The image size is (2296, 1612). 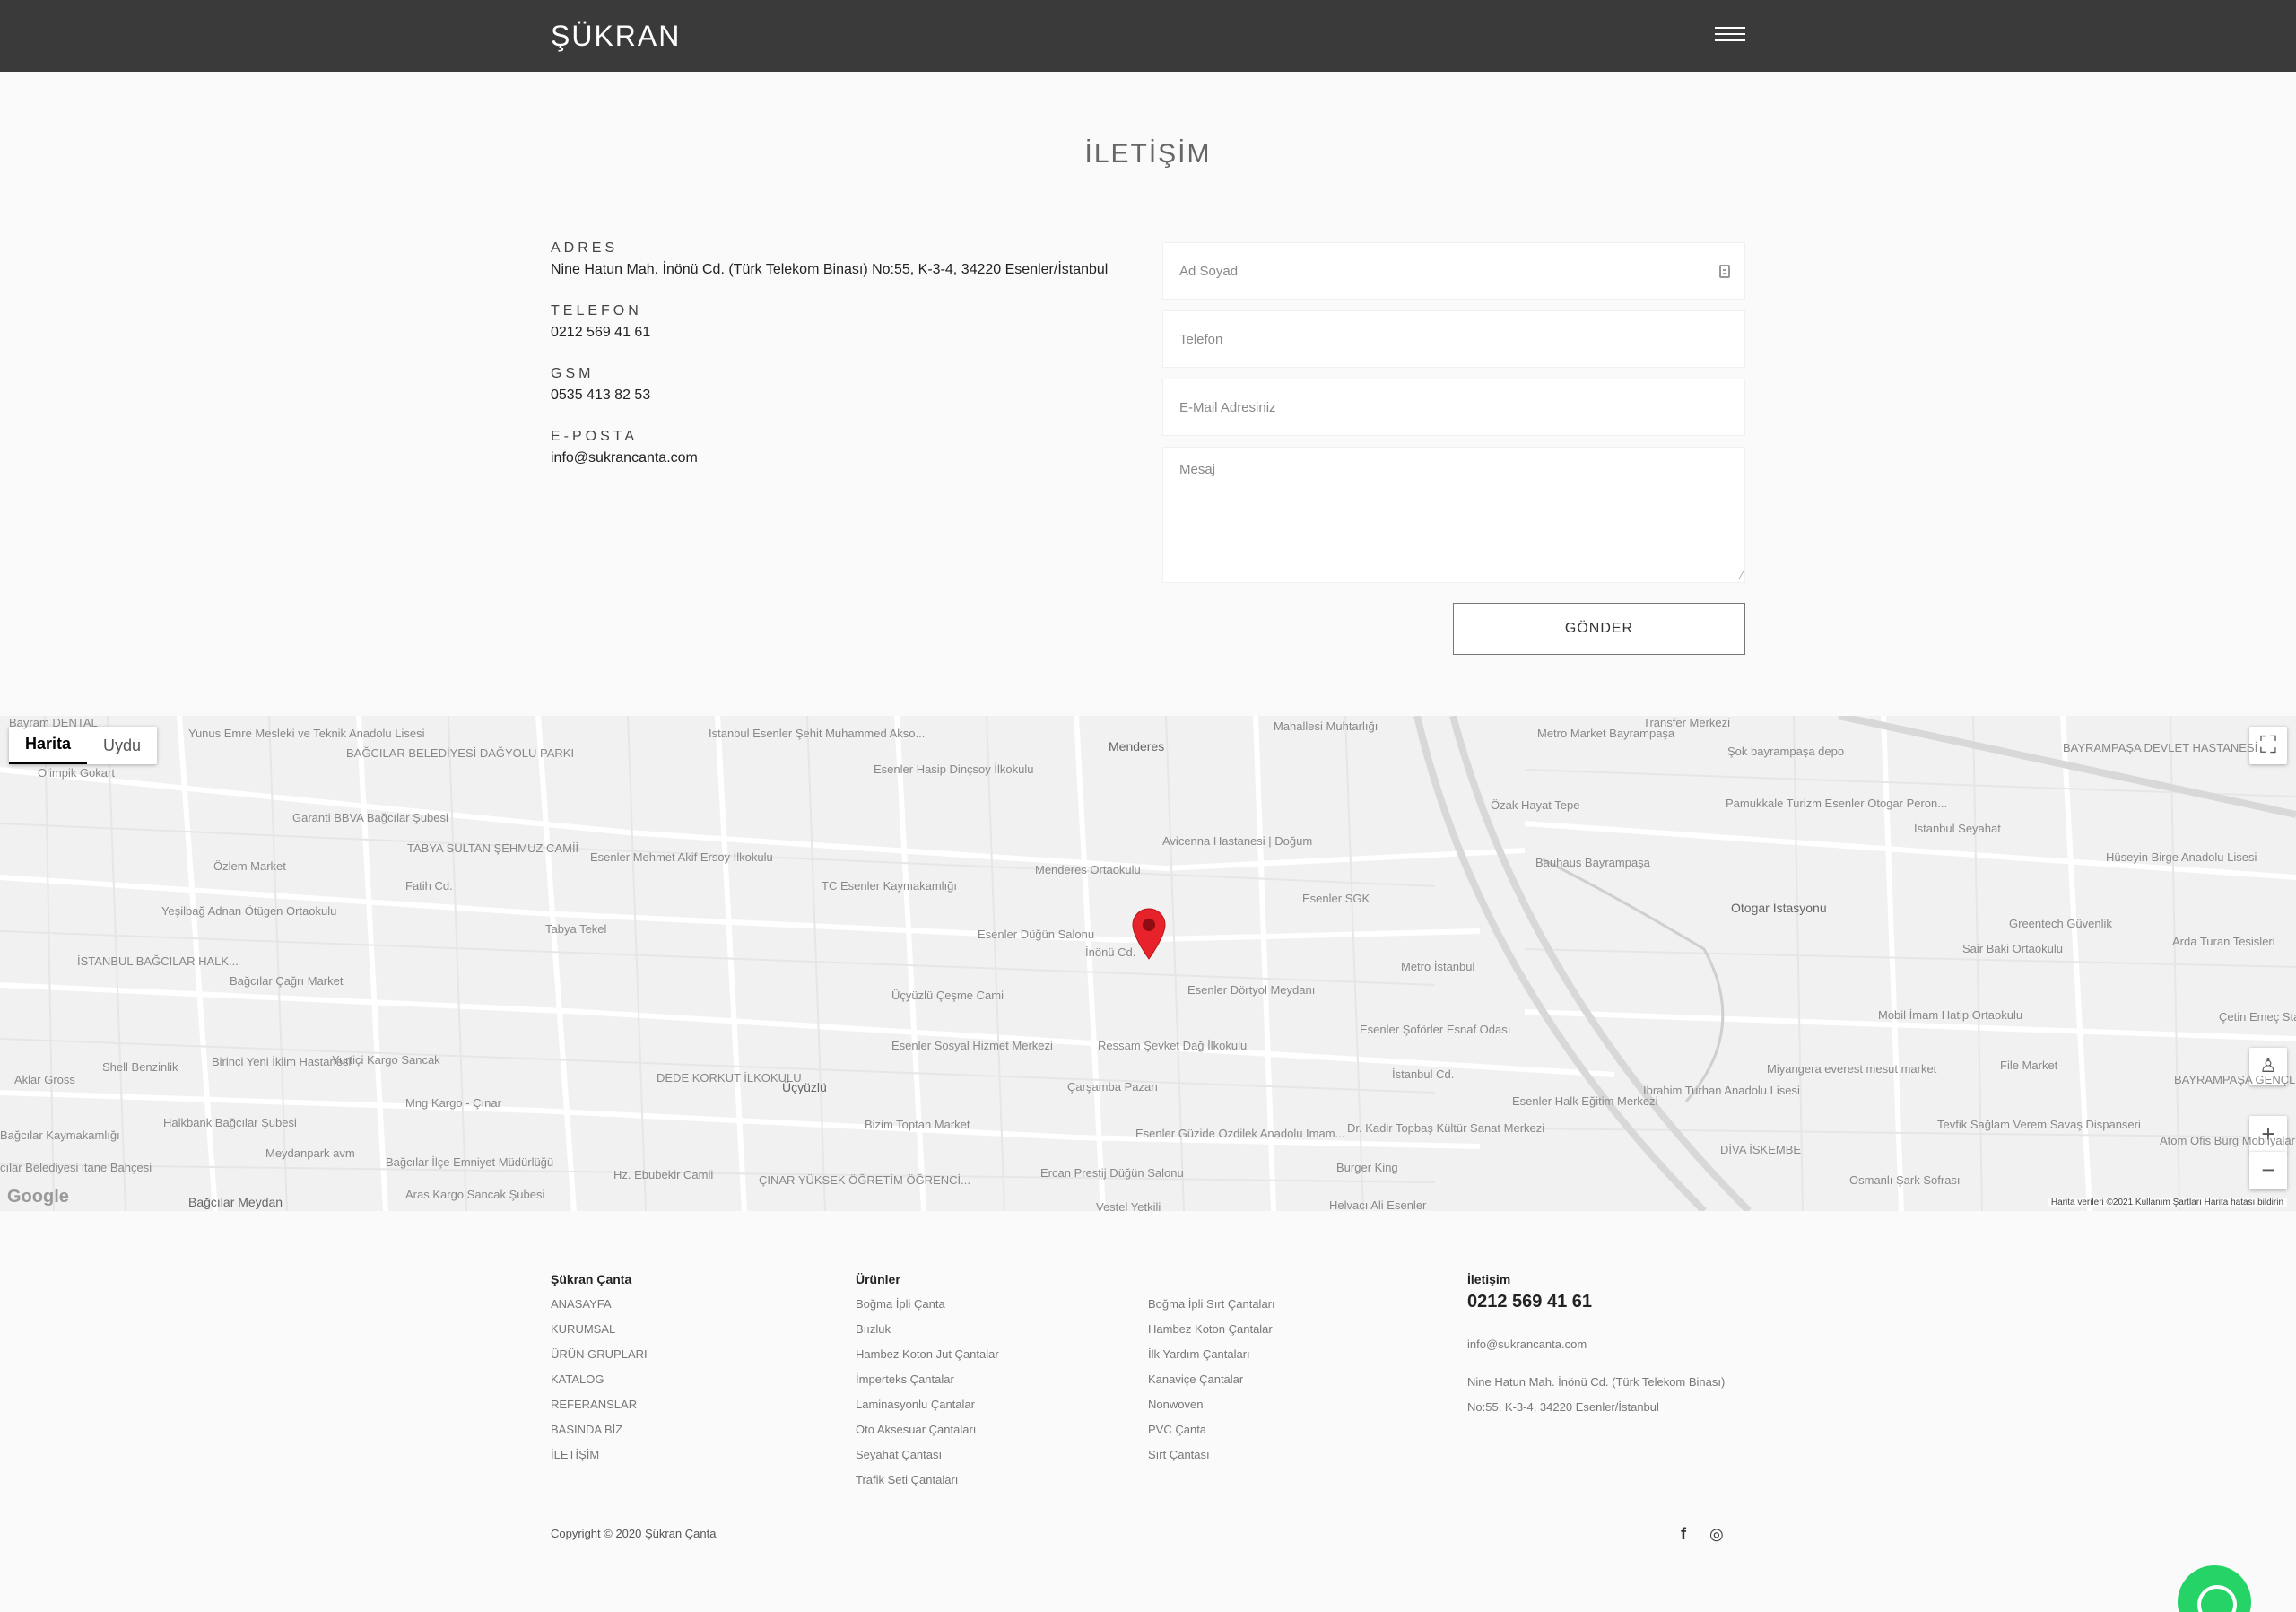 I want to click on map-label: BAYRAMPAŞA DEVLET HASTANESİ, so click(x=2160, y=747).